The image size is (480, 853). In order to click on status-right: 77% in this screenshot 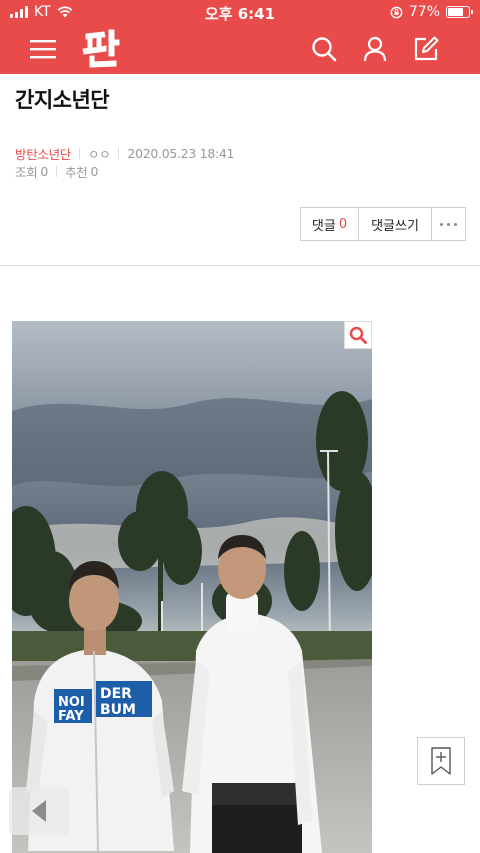, I will do `click(431, 12)`.